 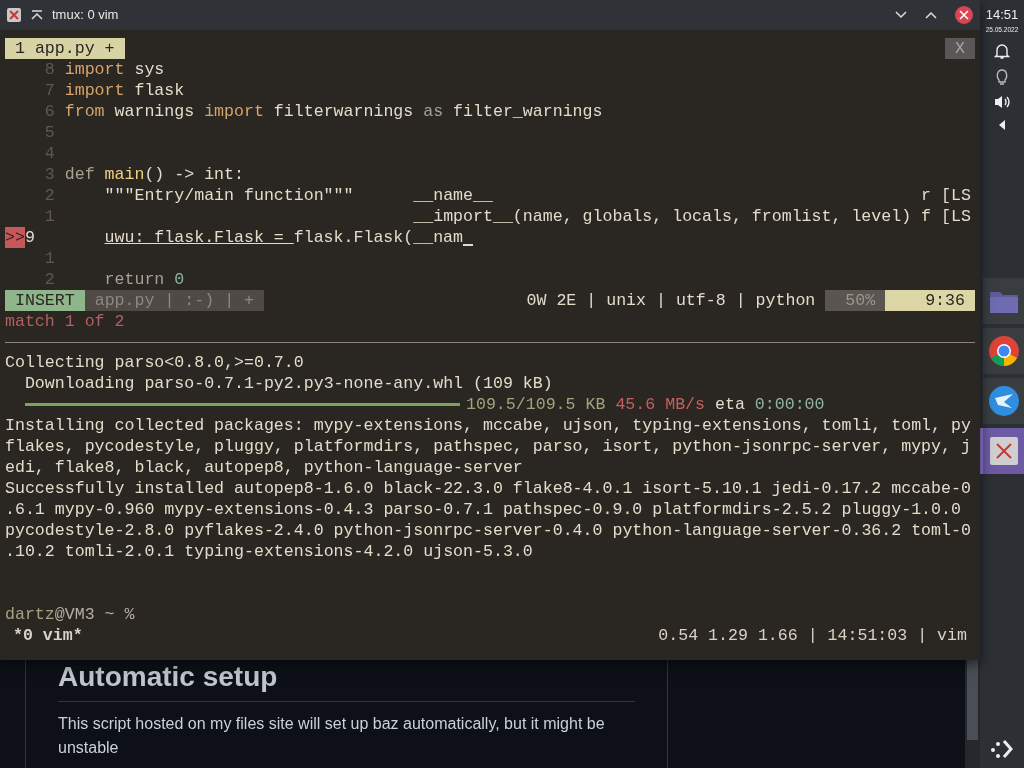 What do you see at coordinates (15, 237) in the screenshot?
I see `error-sign: >>` at bounding box center [15, 237].